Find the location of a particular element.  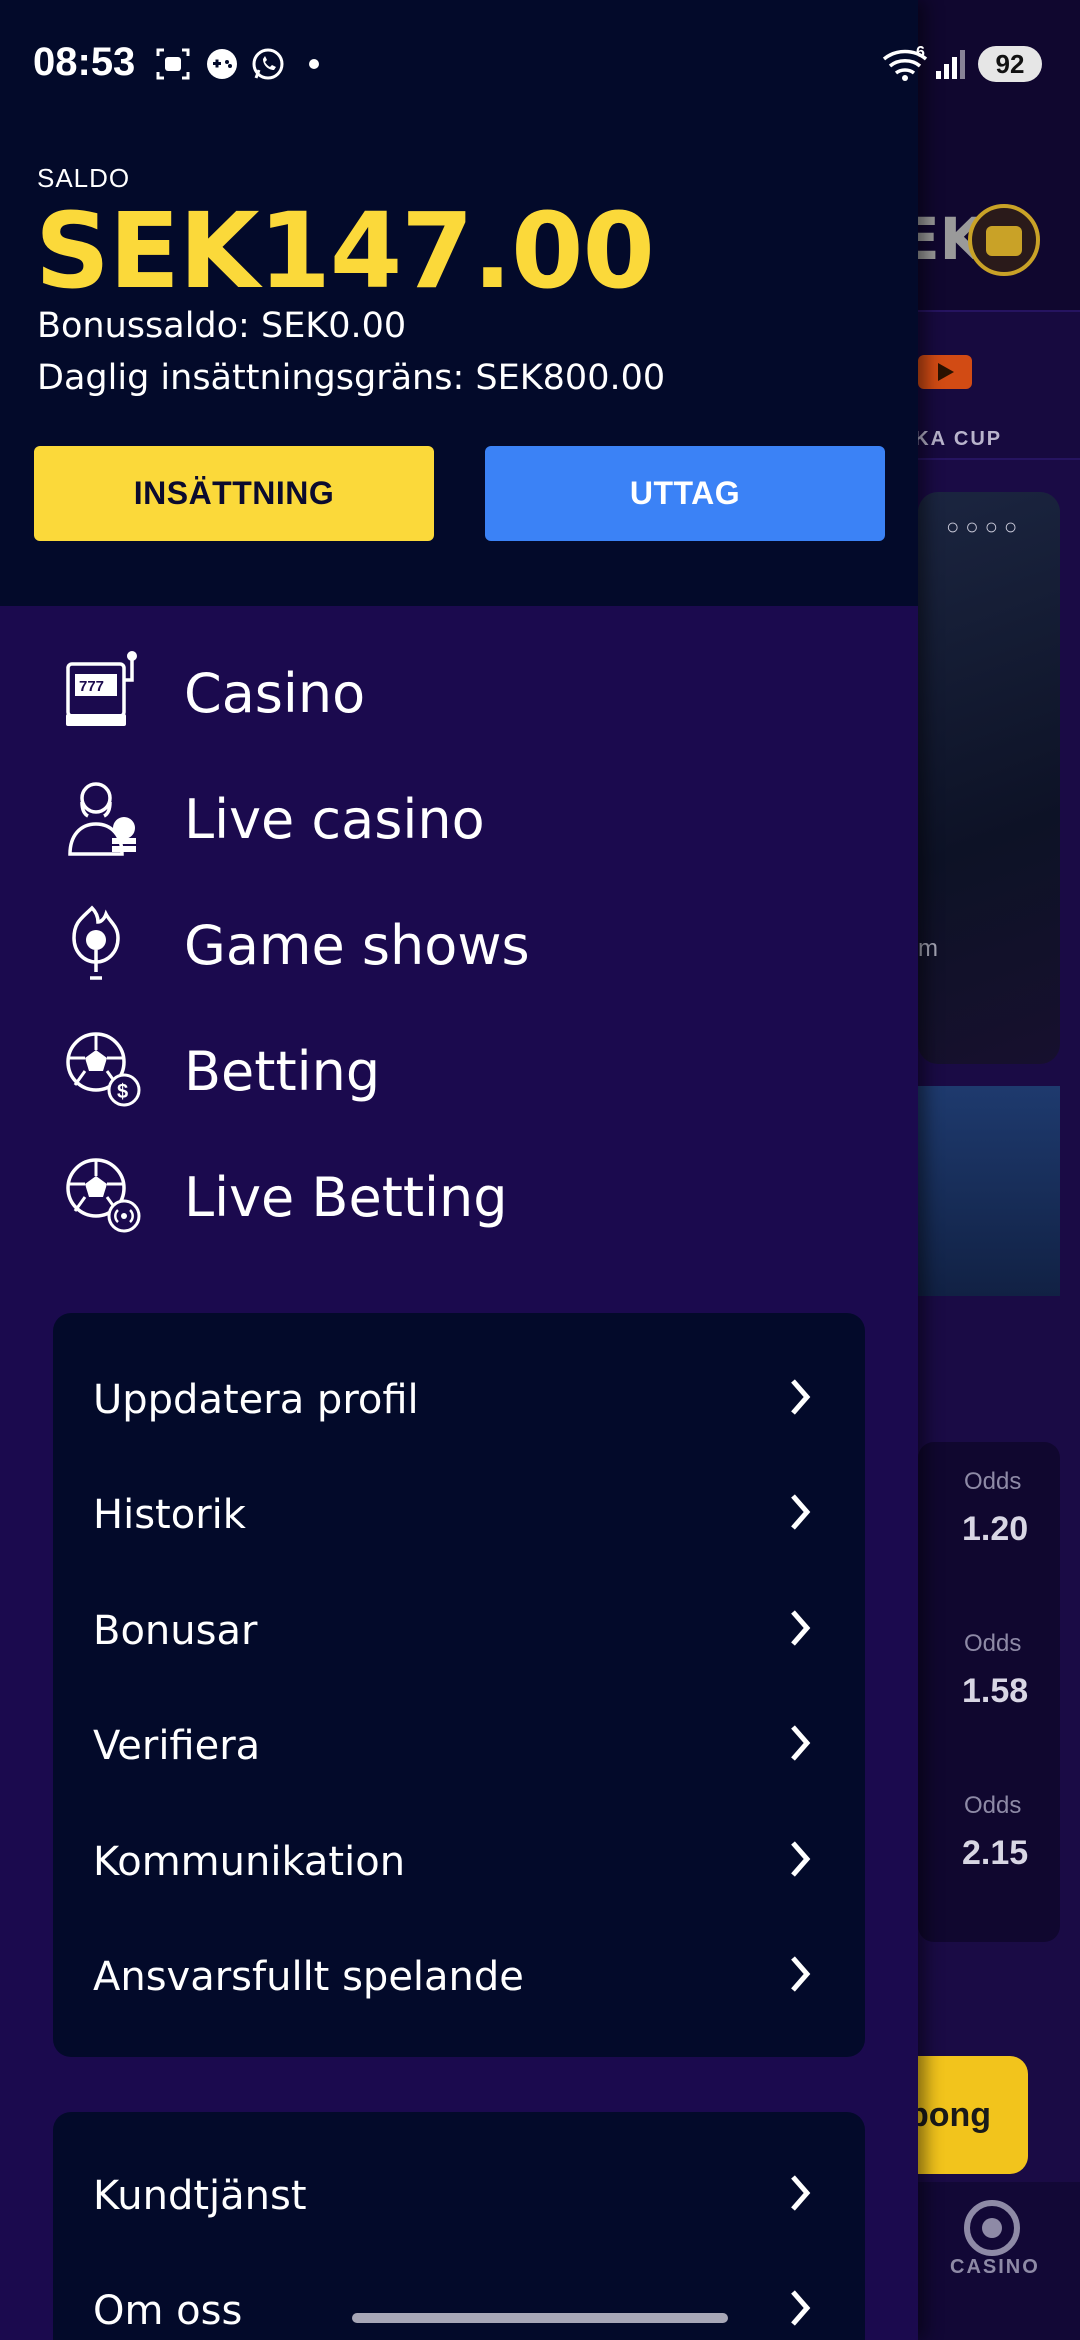

category-label: Live casino is located at coordinates (334, 819).